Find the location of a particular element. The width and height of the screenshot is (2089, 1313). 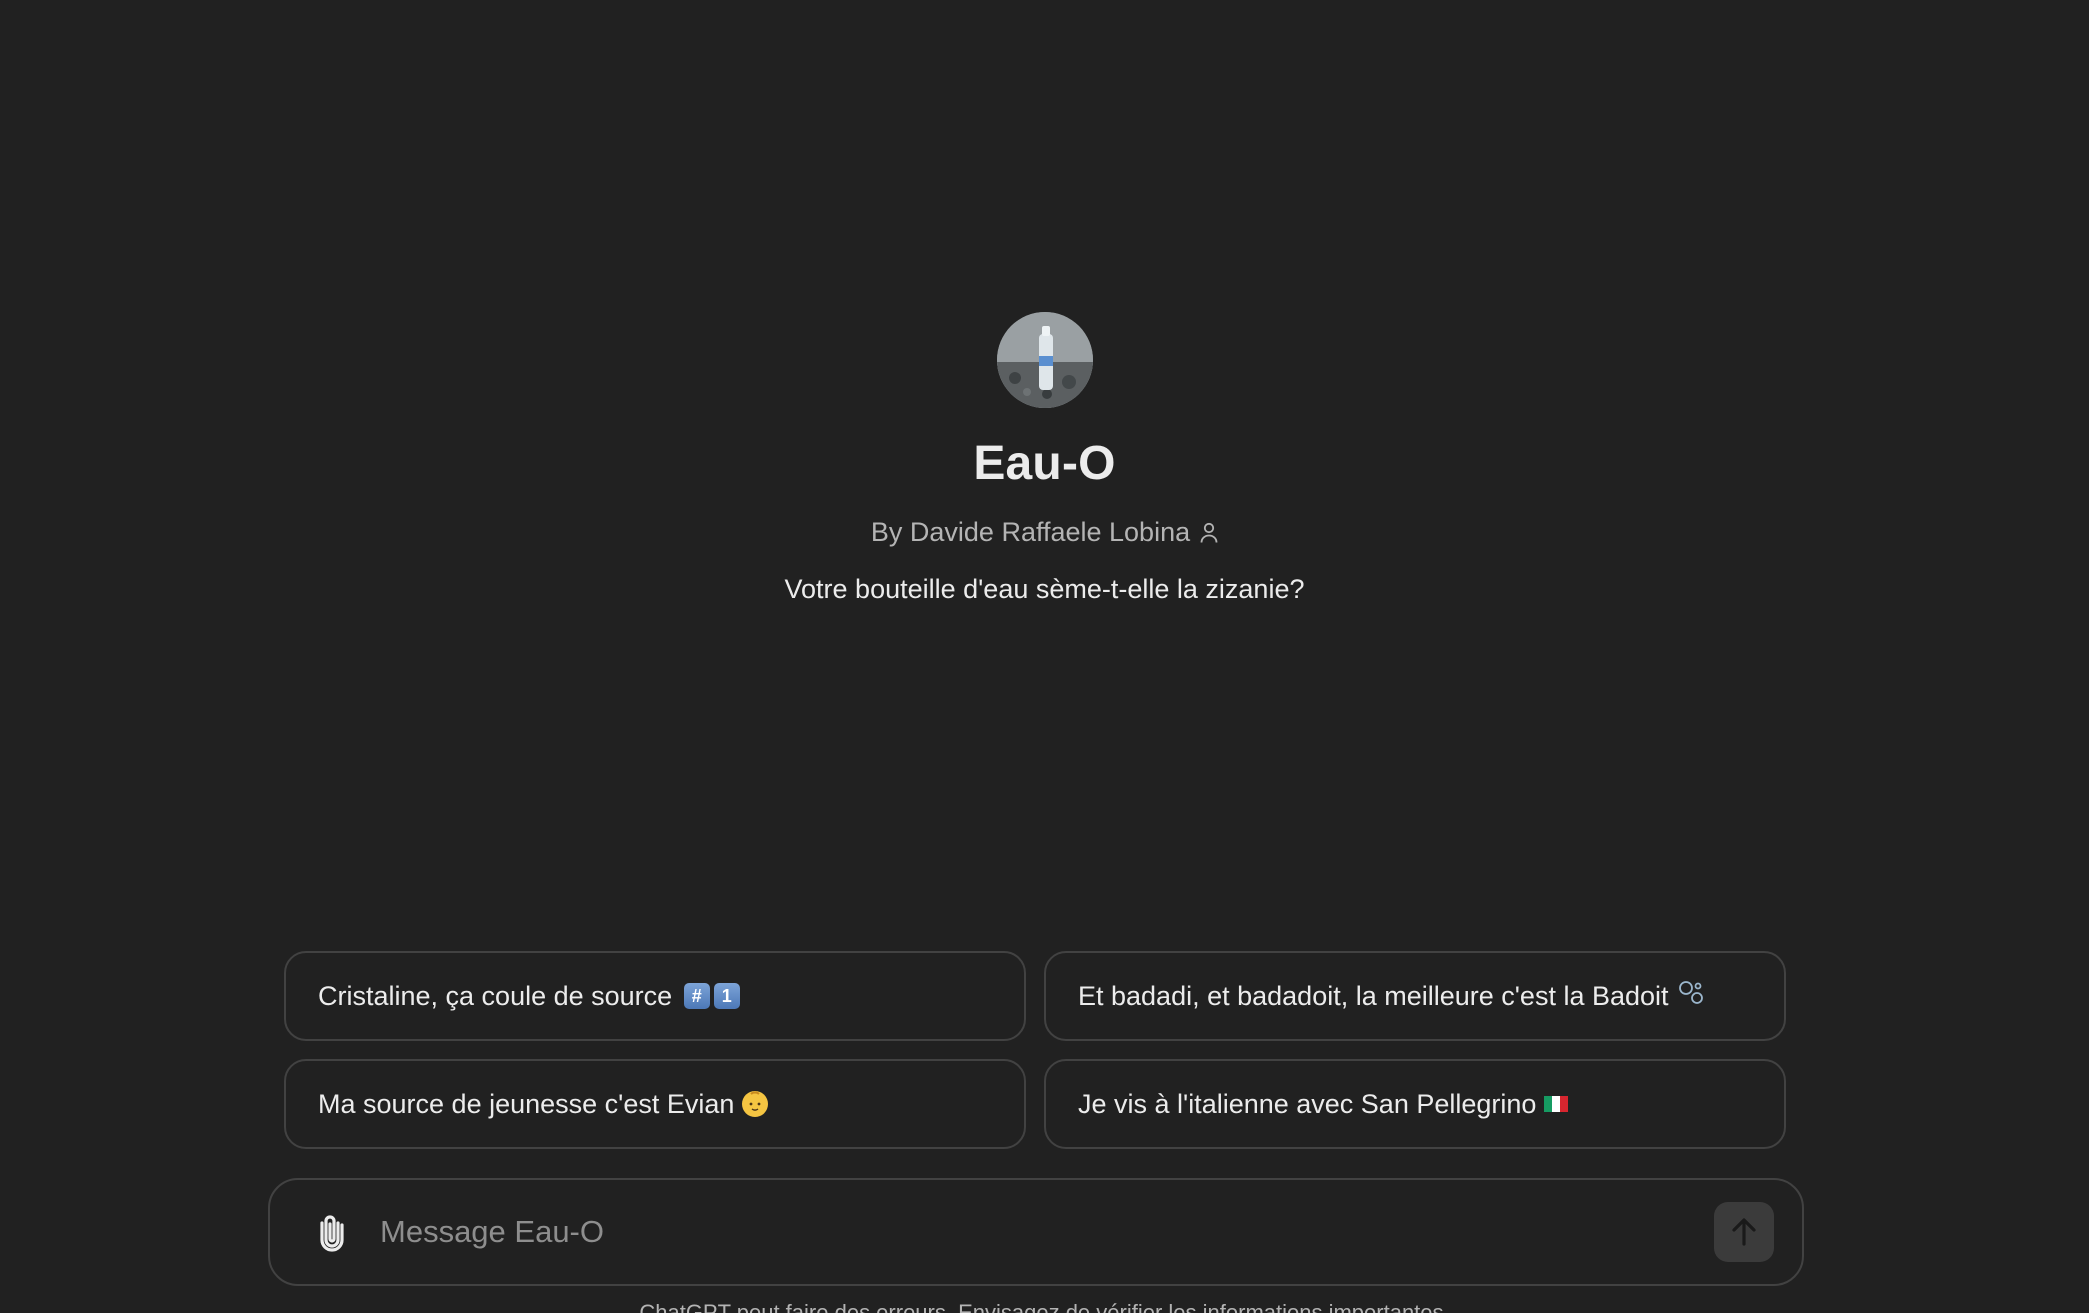

author-name: By Davide Raffaele Lobina is located at coordinates (1030, 532).